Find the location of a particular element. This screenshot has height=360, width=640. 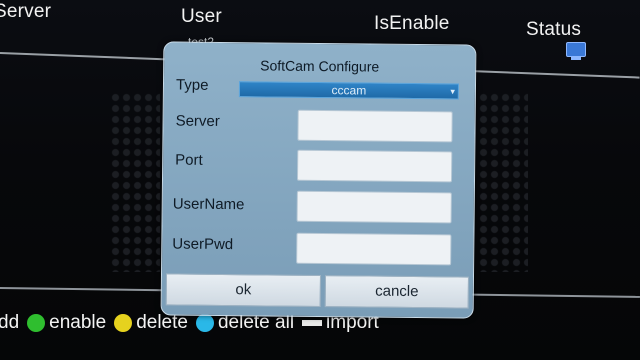

yellow-key-icon is located at coordinates (123, 323).